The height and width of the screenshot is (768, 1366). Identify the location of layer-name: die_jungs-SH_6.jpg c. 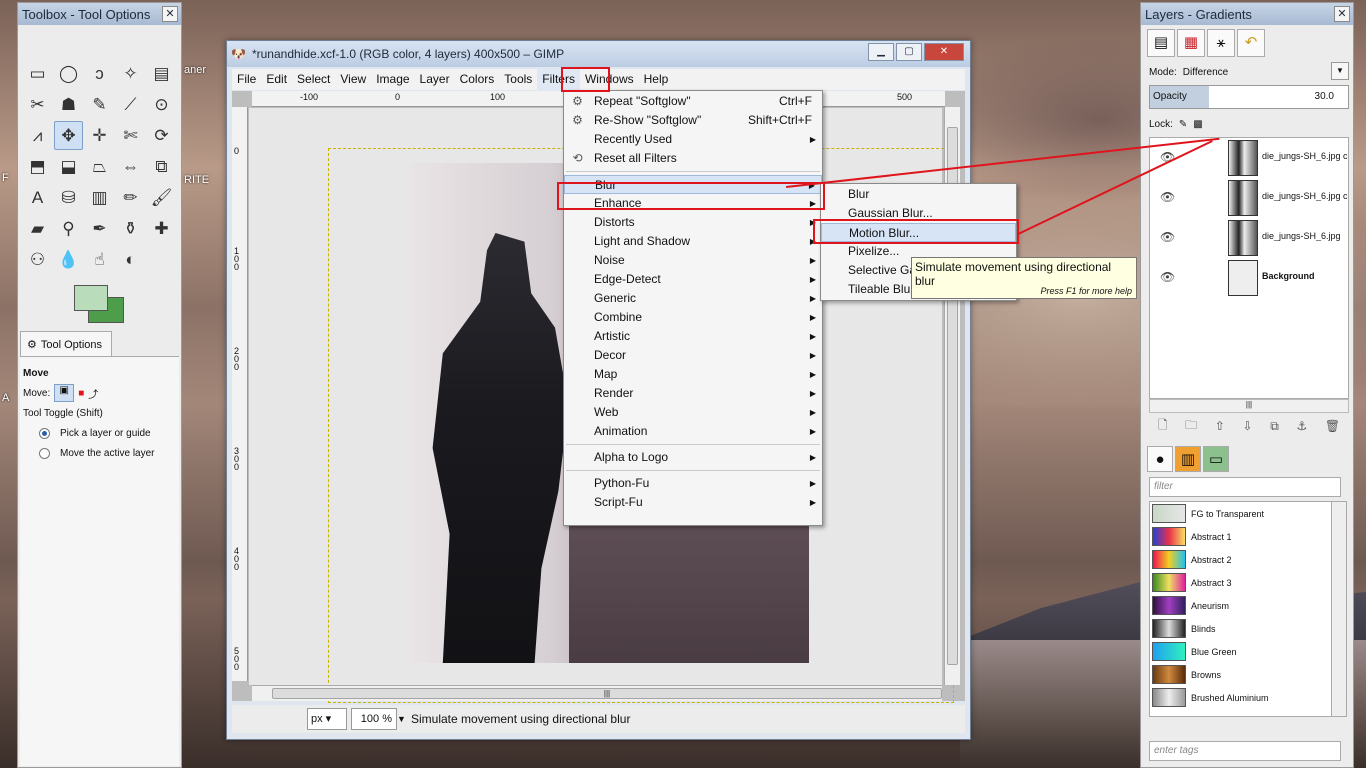
(1306, 196).